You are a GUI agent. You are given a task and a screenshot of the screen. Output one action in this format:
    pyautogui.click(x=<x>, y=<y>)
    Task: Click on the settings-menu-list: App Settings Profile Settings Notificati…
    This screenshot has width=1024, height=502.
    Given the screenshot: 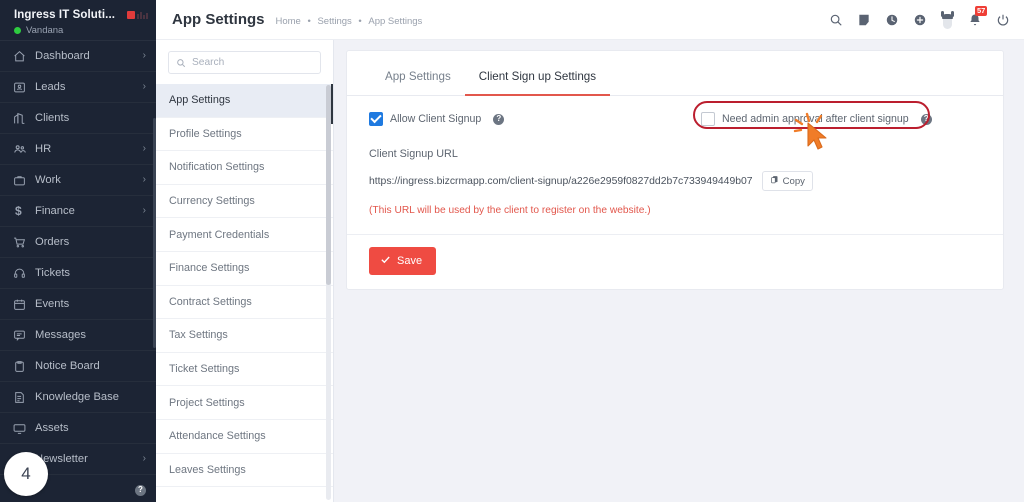 What is the action you would take?
    pyautogui.click(x=244, y=293)
    